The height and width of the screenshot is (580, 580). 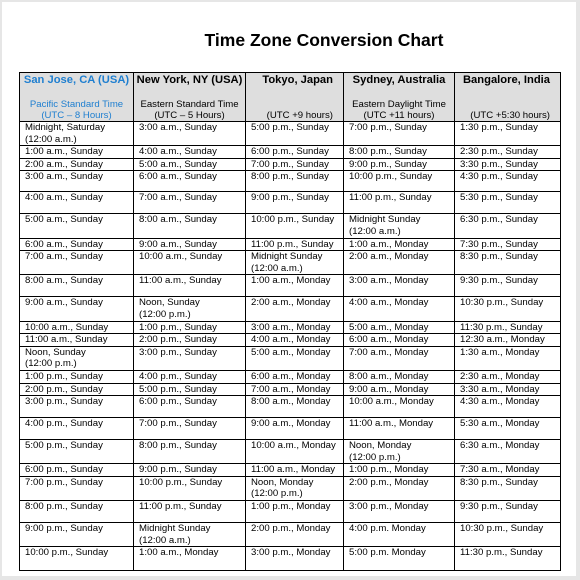 I want to click on table-cell: 1:30 p.m., Sunday, so click(x=507, y=133).